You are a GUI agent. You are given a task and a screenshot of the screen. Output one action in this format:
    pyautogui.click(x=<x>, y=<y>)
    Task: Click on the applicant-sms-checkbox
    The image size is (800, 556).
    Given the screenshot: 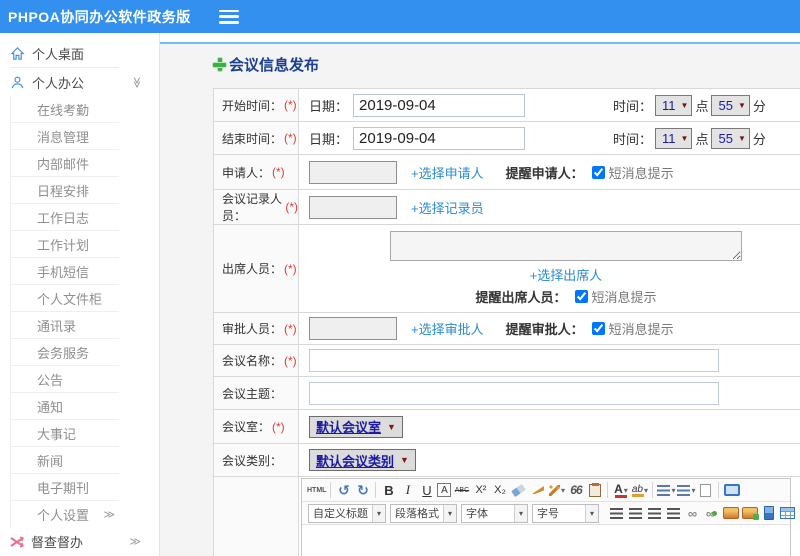 What is the action you would take?
    pyautogui.click(x=598, y=172)
    